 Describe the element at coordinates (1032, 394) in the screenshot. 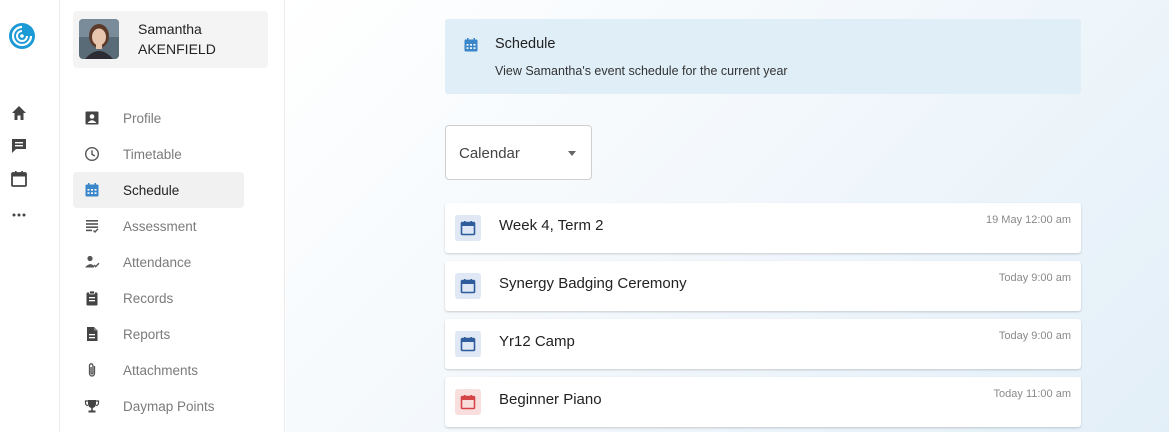

I see `event-time: Today 11:00 am` at that location.